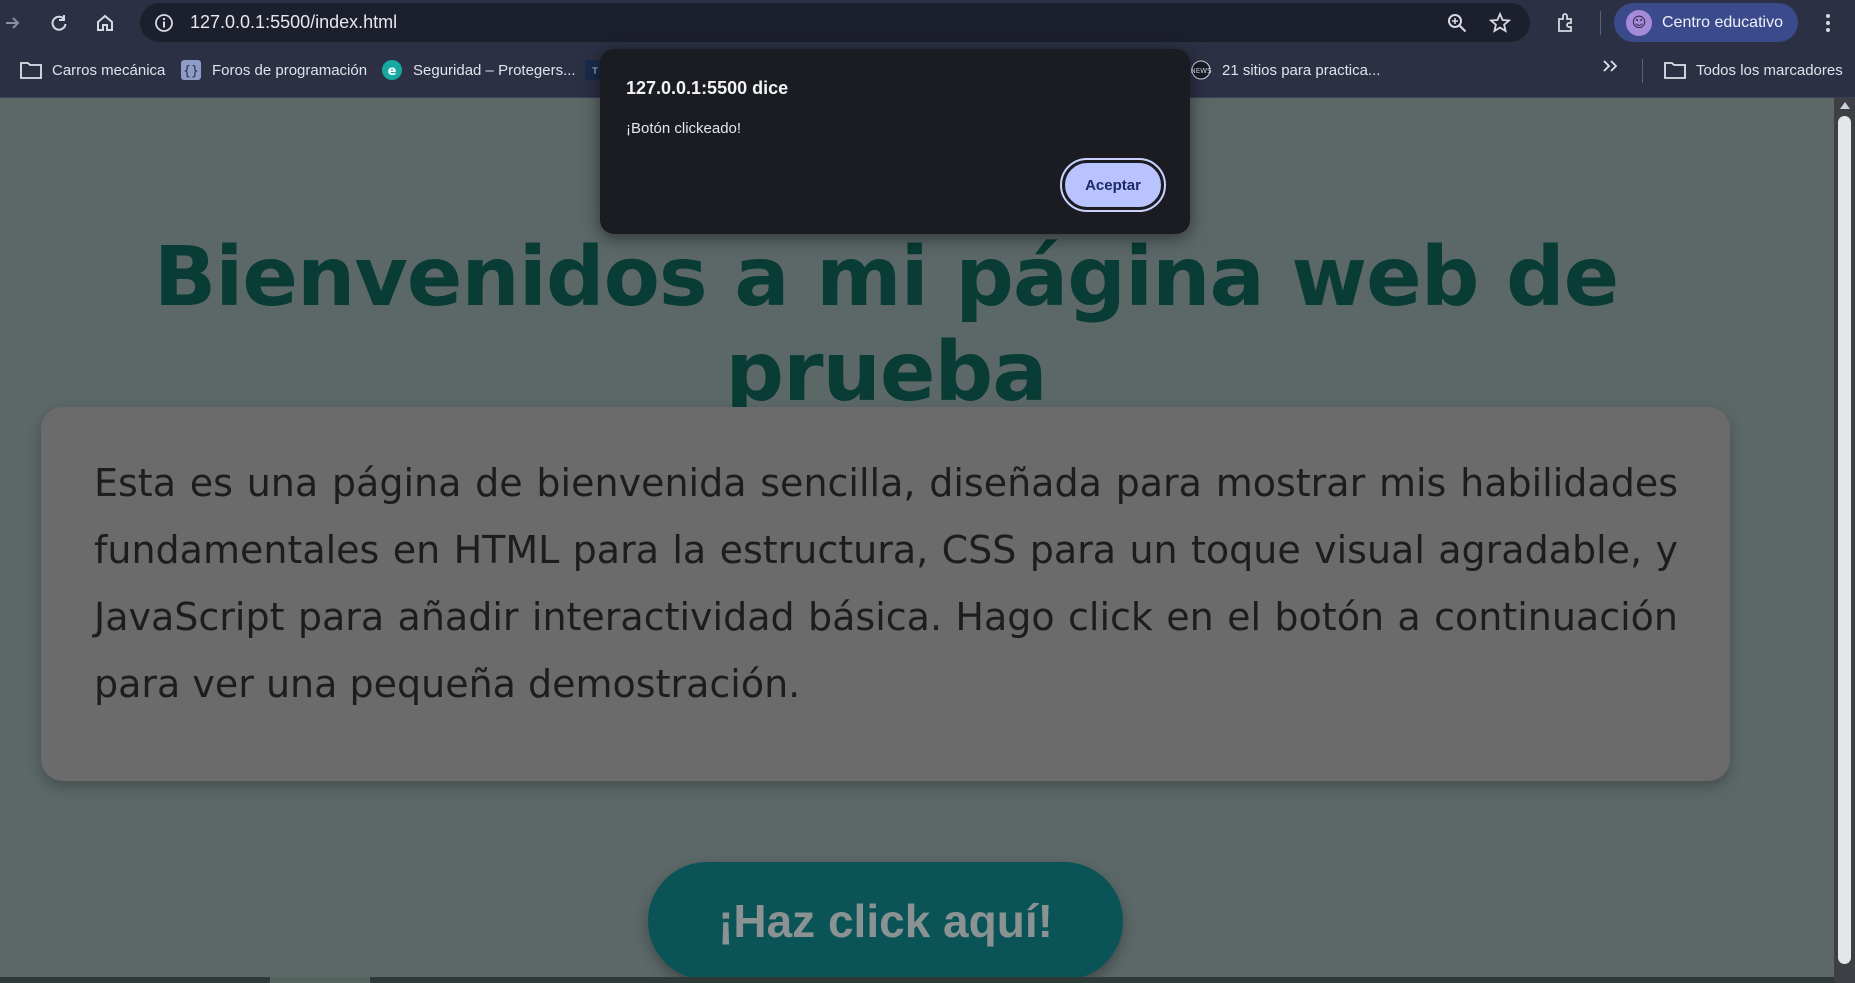  I want to click on brackets-icon: {}, so click(191, 70).